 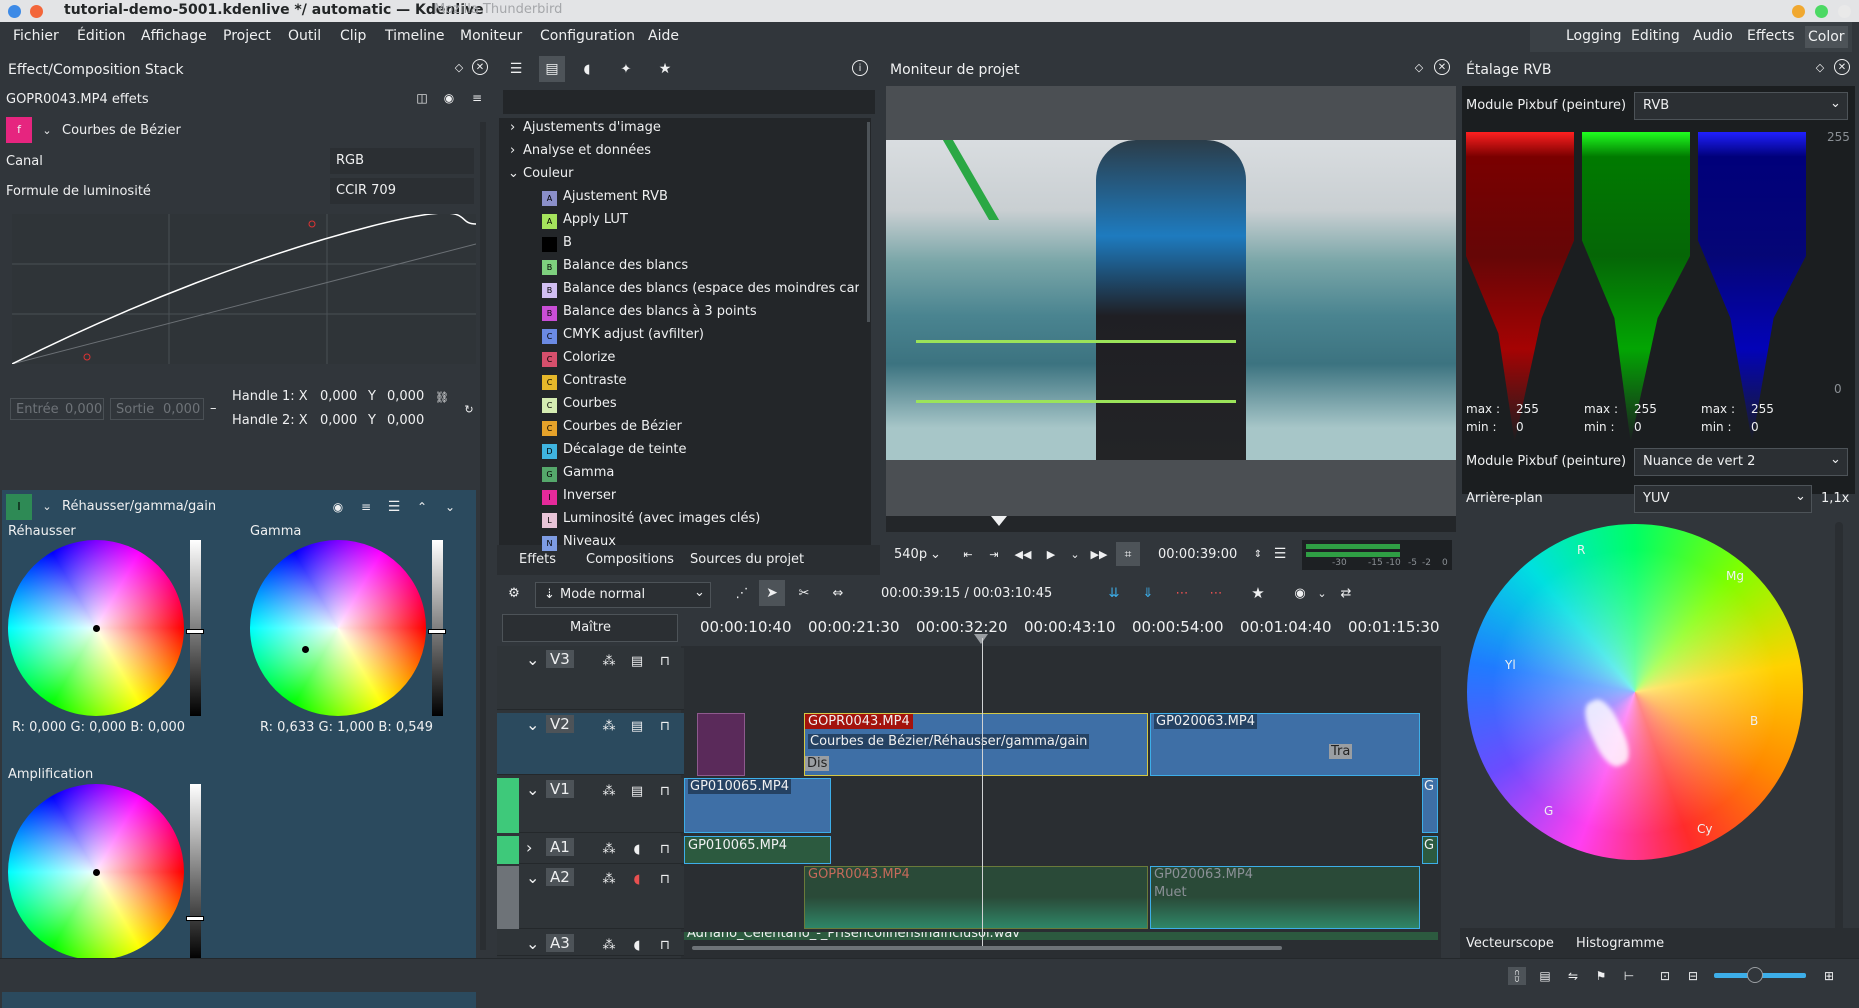 I want to click on forward-icon: ▶▶, so click(x=1099, y=554).